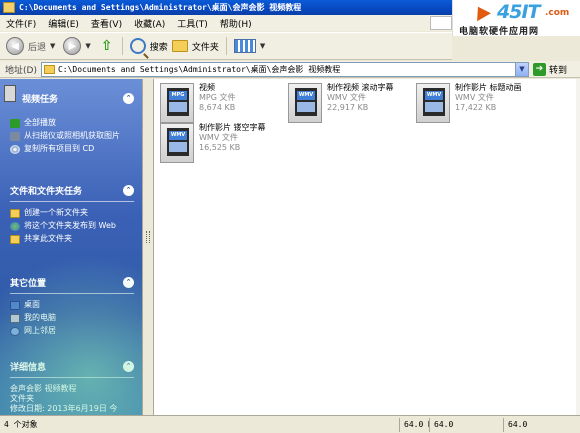  Describe the element at coordinates (32, 304) in the screenshot. I see `place-label: 桌面` at that location.